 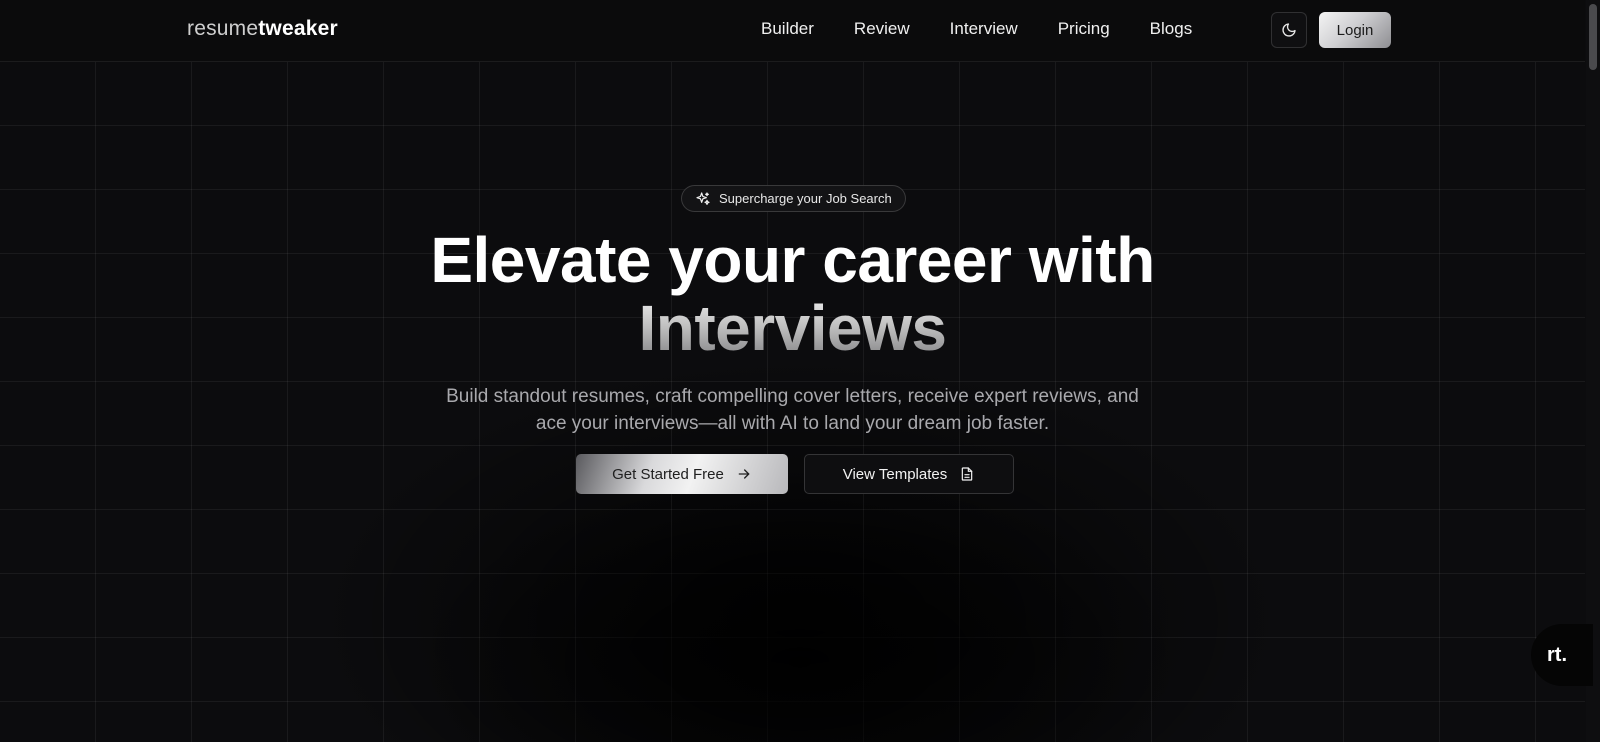 I want to click on nav-item-interview: Interview, so click(x=984, y=29).